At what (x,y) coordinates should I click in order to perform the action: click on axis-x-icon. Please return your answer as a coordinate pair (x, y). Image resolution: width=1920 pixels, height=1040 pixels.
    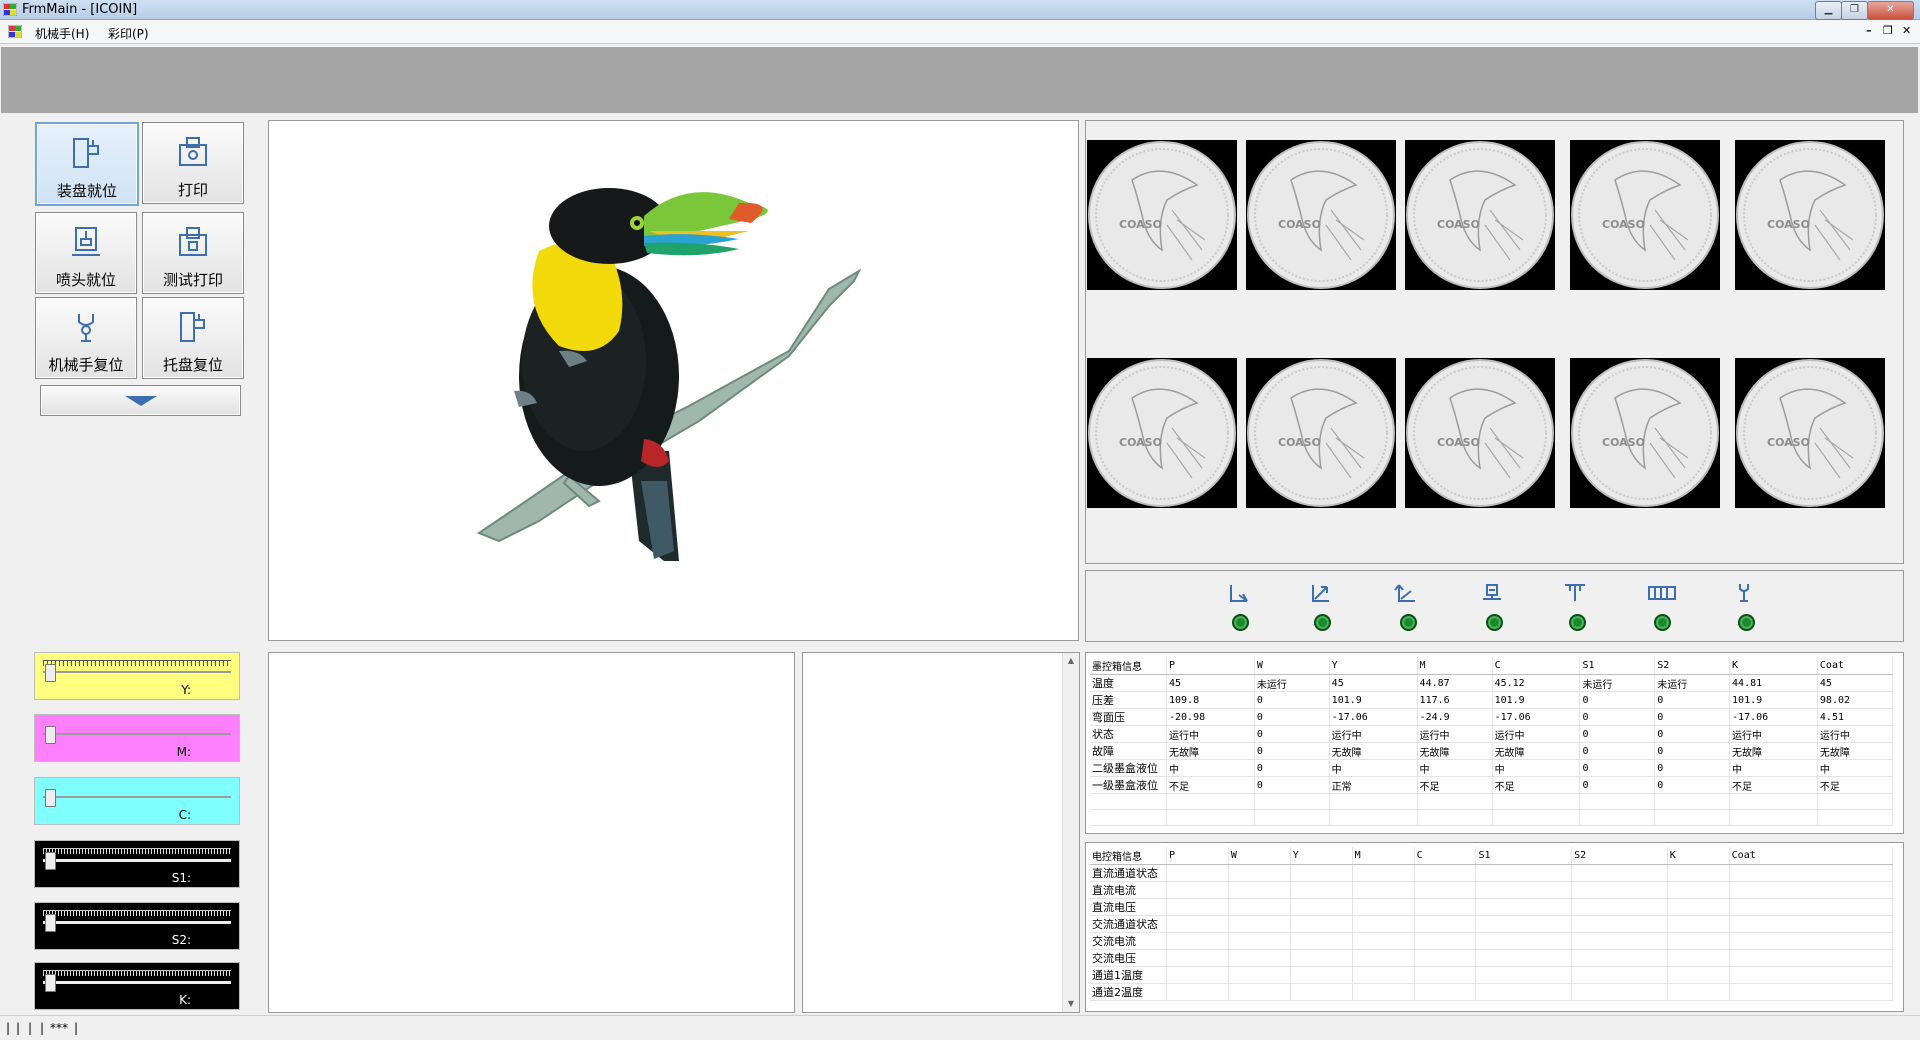
    Looking at the image, I should click on (1239, 593).